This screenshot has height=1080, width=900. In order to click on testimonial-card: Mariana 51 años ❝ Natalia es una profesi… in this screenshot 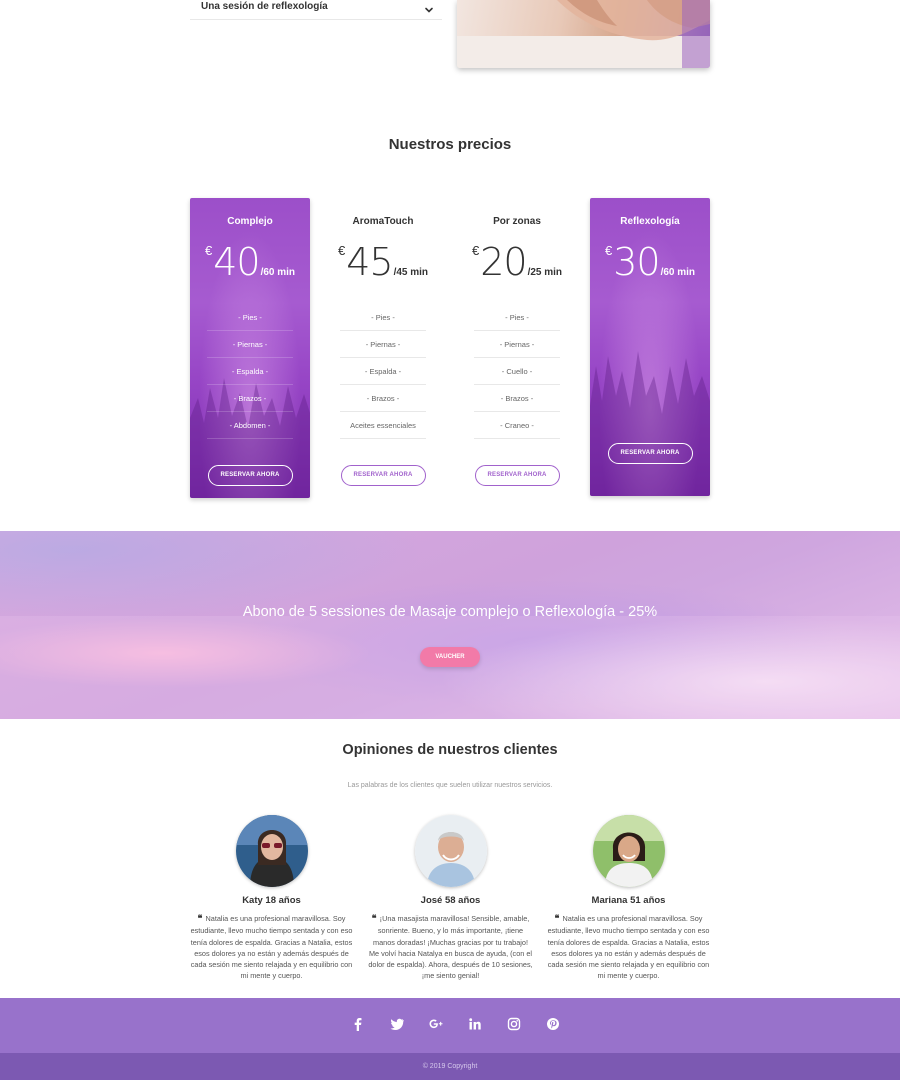, I will do `click(628, 898)`.